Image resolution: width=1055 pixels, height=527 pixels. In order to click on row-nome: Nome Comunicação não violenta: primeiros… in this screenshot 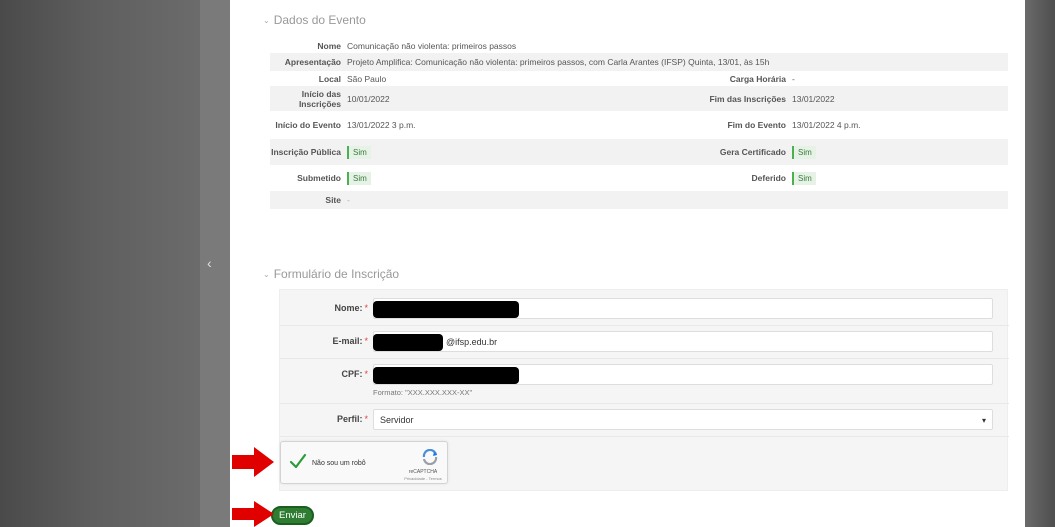, I will do `click(639, 45)`.